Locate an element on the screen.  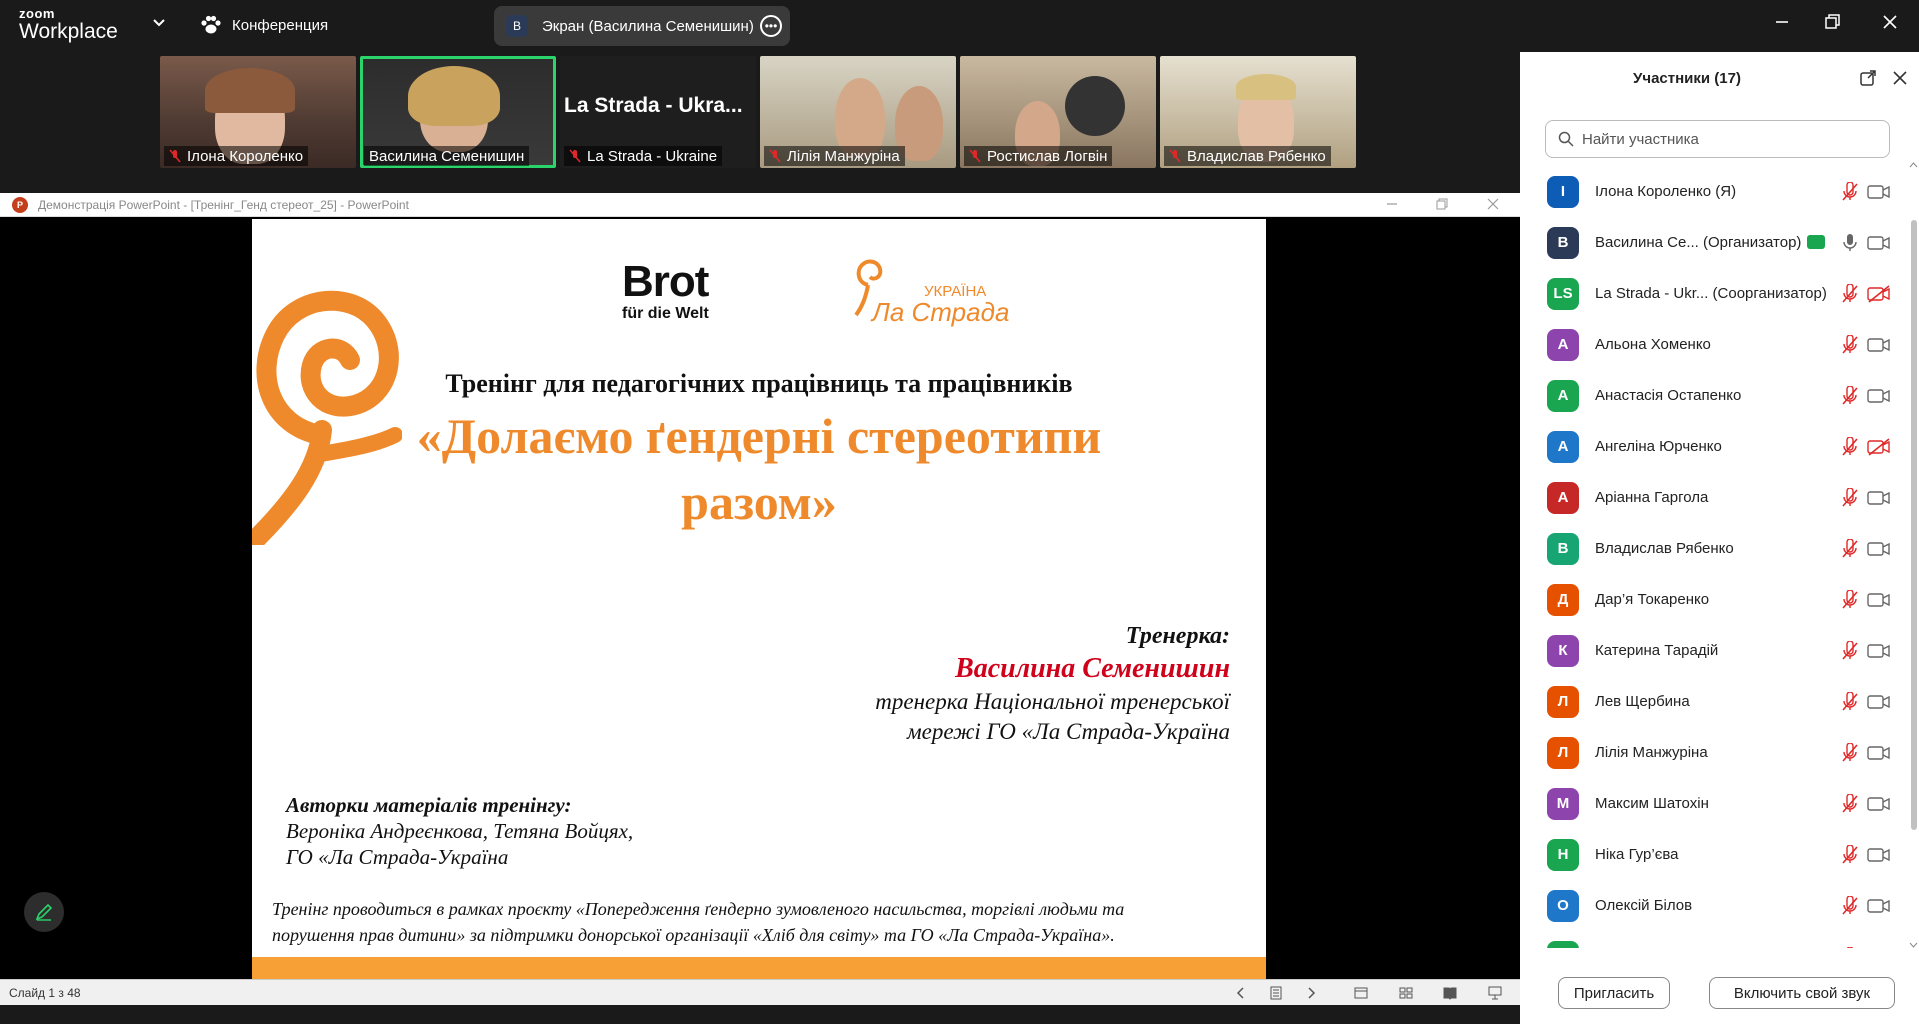
participant-row: Д Дар’я Токаренко is located at coordinates (1714, 599).